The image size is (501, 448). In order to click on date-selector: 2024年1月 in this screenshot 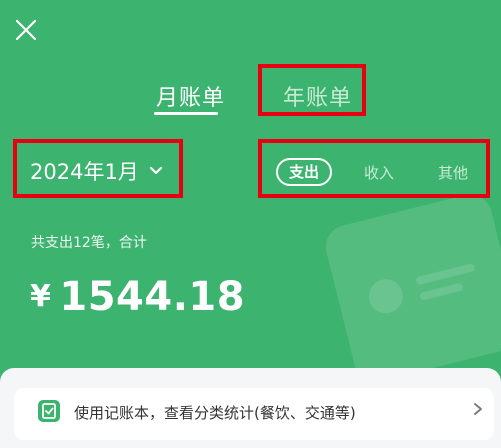, I will do `click(96, 171)`.